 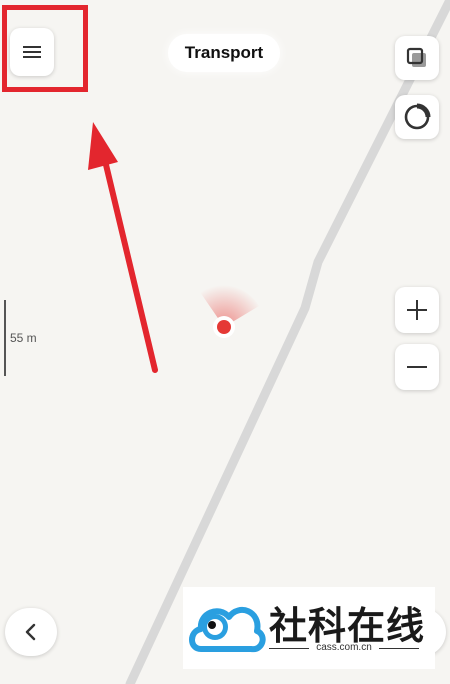 I want to click on watermark-divider-right, so click(x=399, y=648).